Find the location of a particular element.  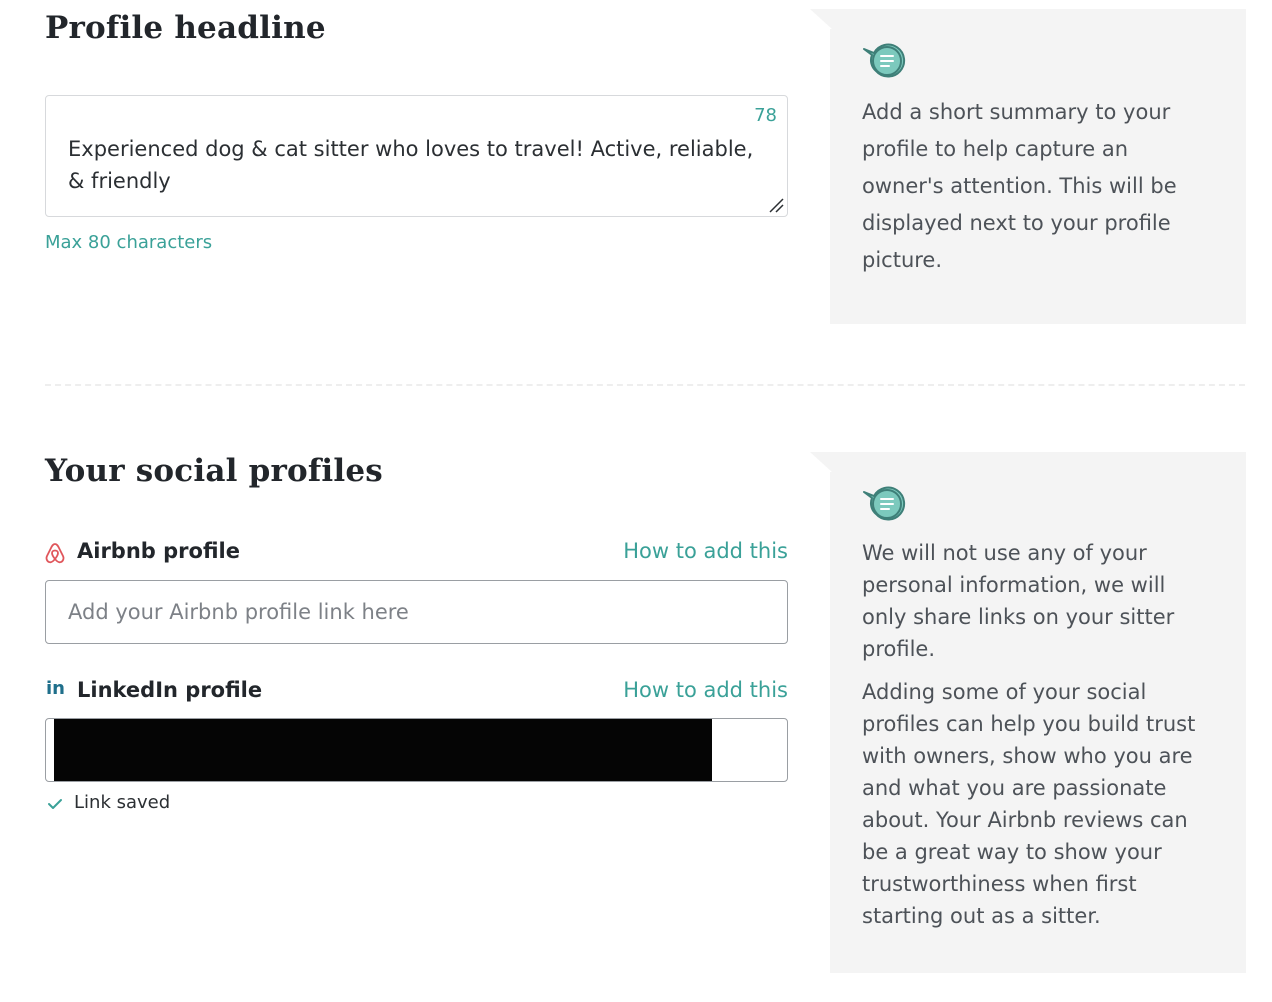

character-counter: 78 is located at coordinates (765, 115).